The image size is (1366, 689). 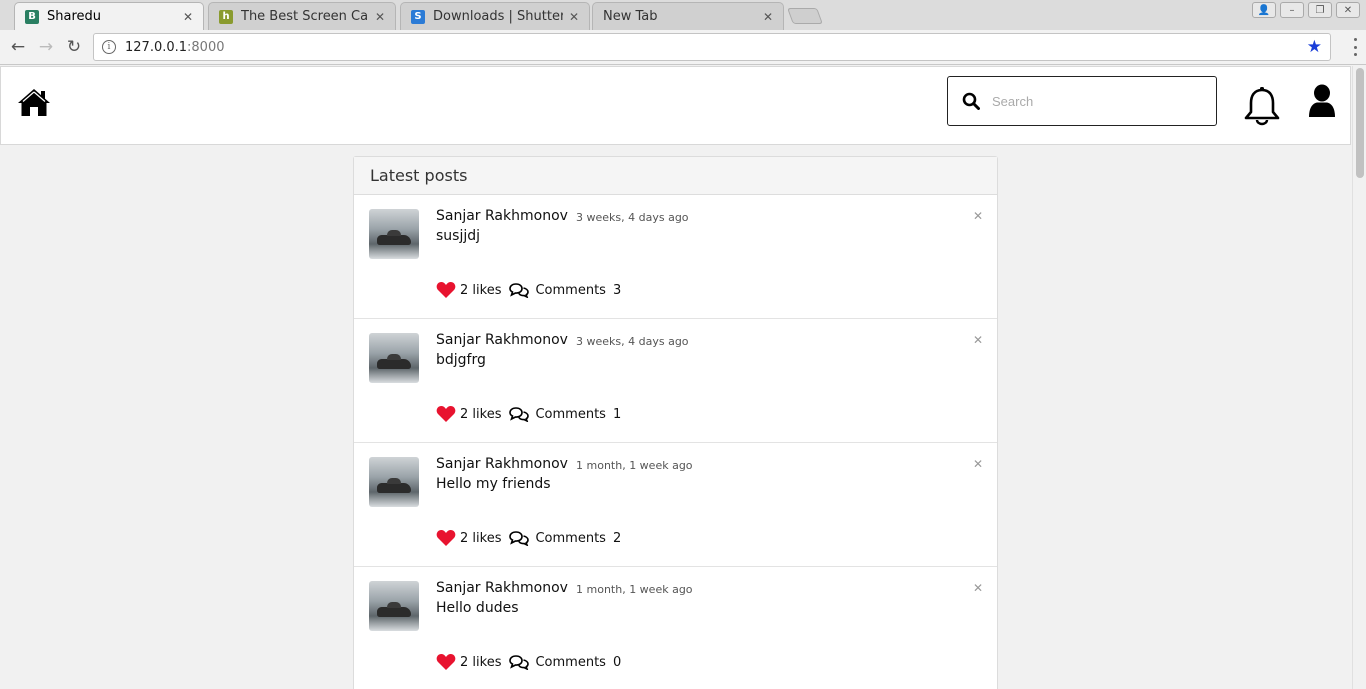 I want to click on browser-toolbar: ← → ↻ i 127.0.0.1:8000 ★, so click(x=683, y=47).